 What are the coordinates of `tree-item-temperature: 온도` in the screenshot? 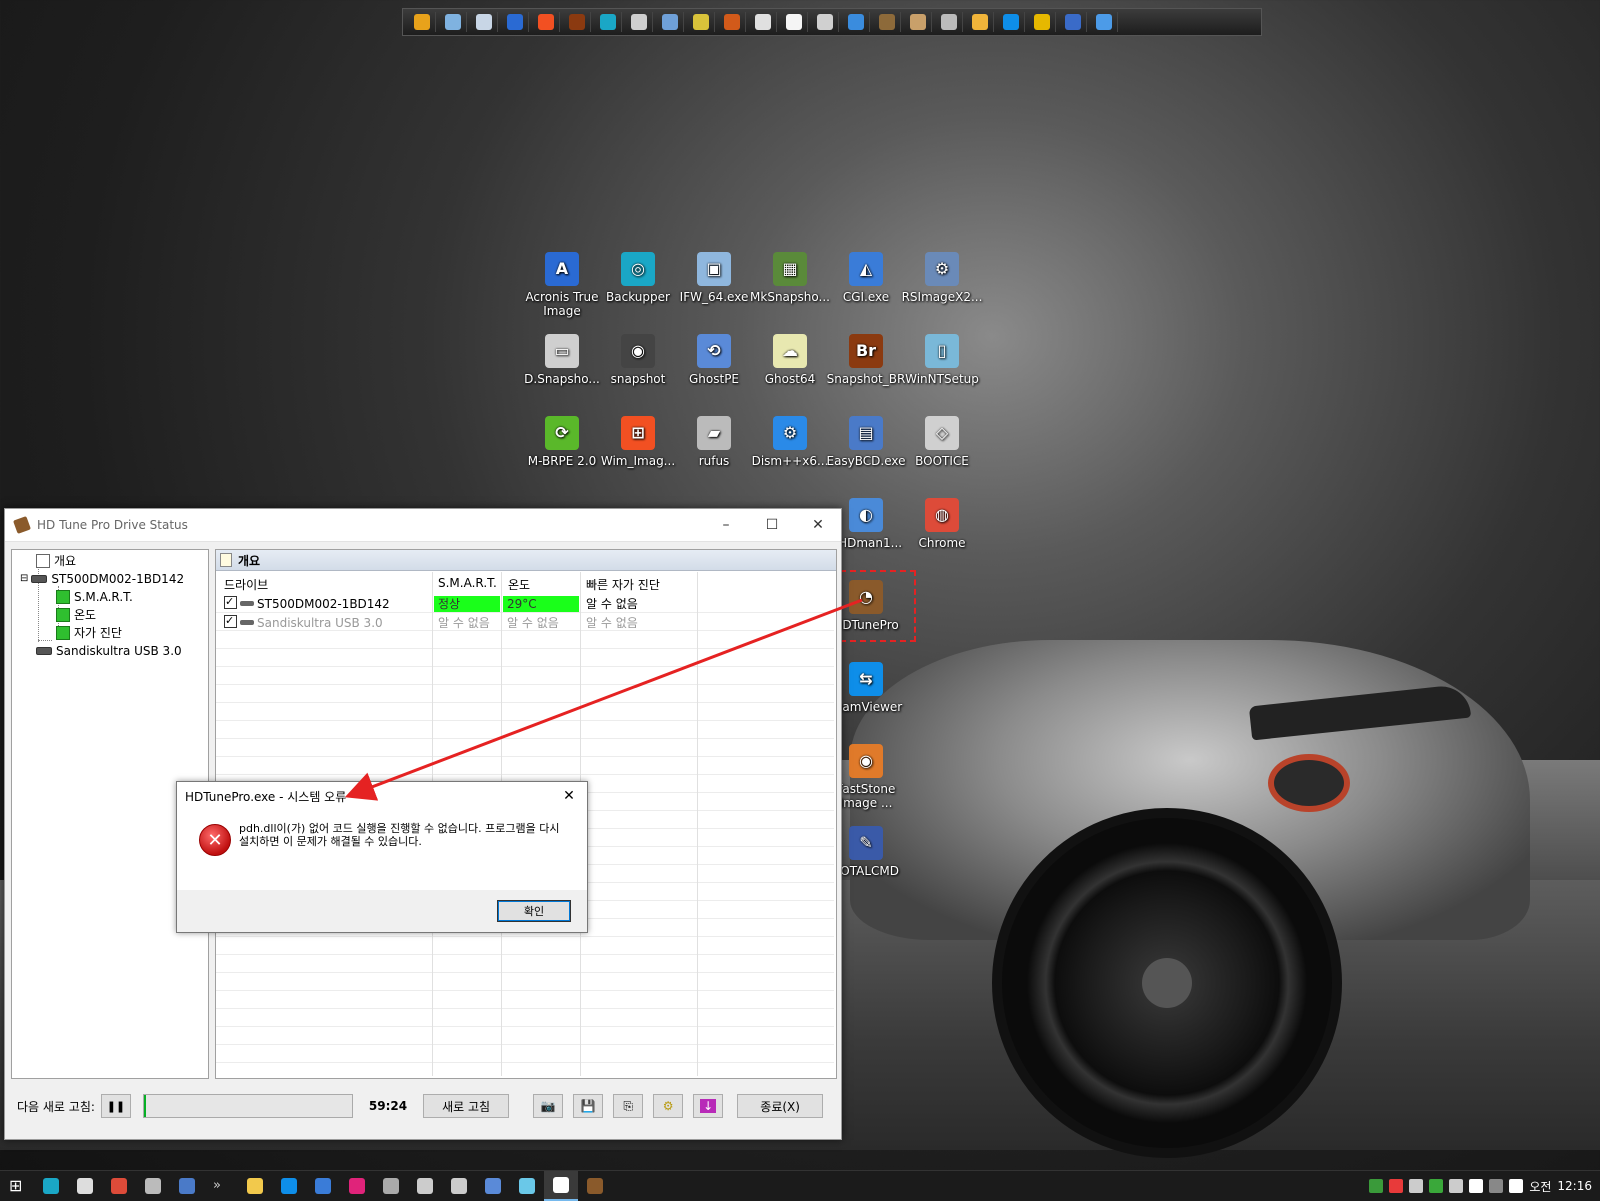 It's located at (76, 614).